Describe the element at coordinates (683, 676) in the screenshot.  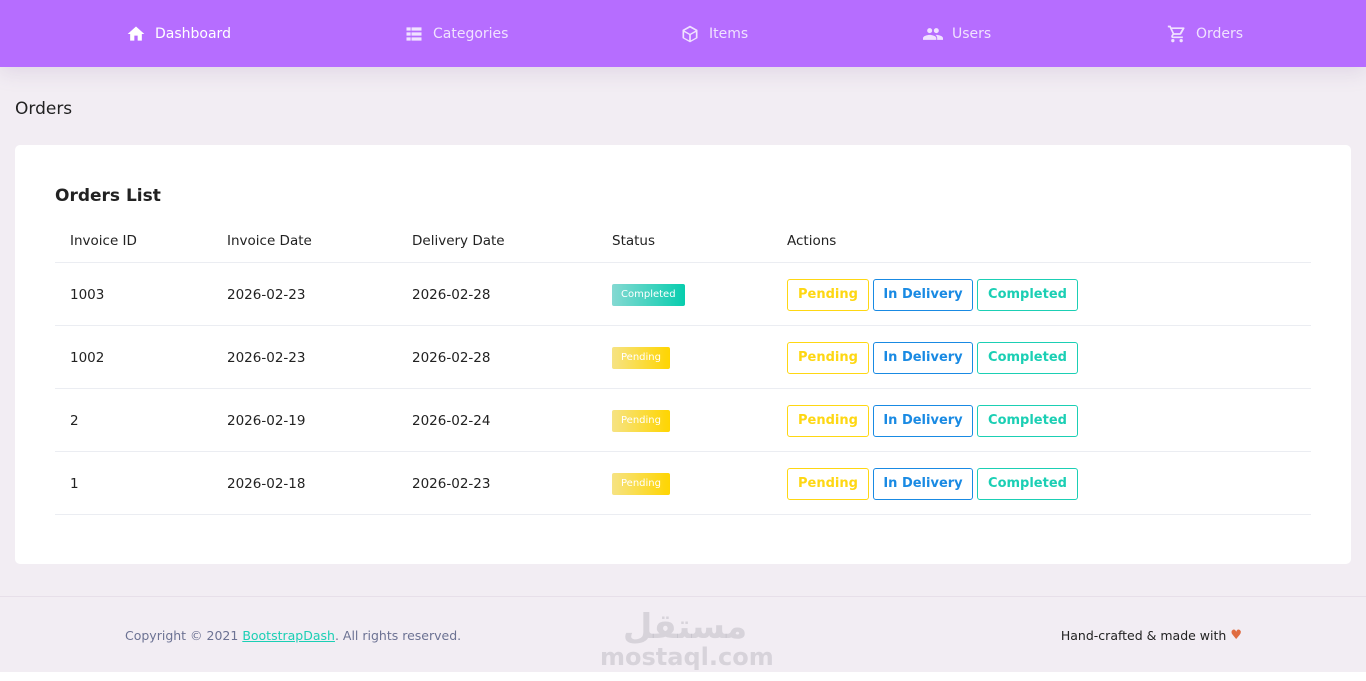
I see `bottom-strip` at that location.